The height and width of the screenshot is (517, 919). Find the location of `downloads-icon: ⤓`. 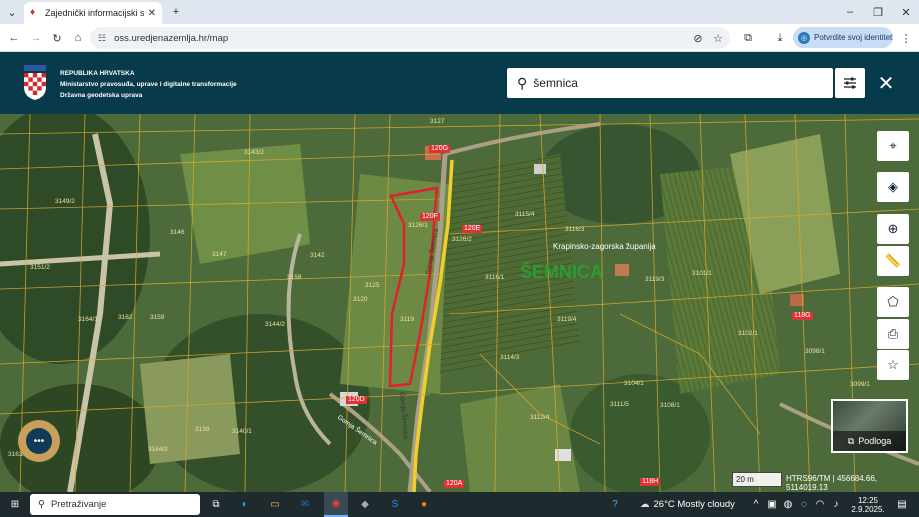

downloads-icon: ⤓ is located at coordinates (780, 38).